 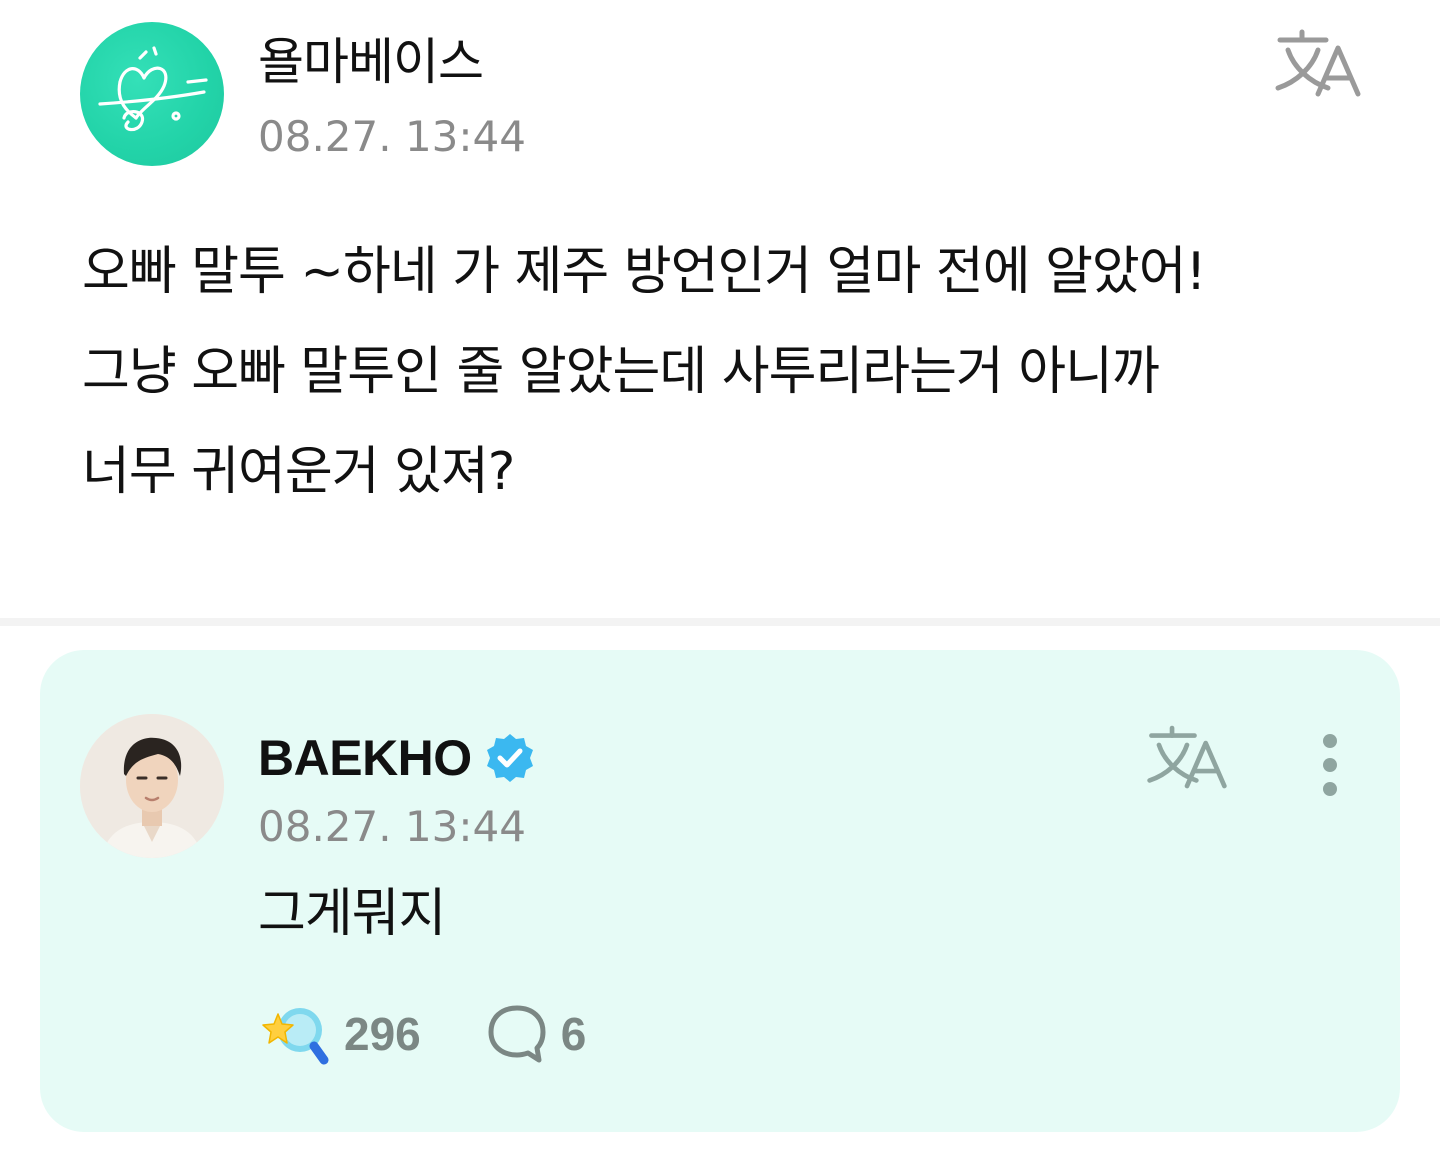 What do you see at coordinates (392, 136) in the screenshot?
I see `fan-post-timestamp: 08.27. 13:44` at bounding box center [392, 136].